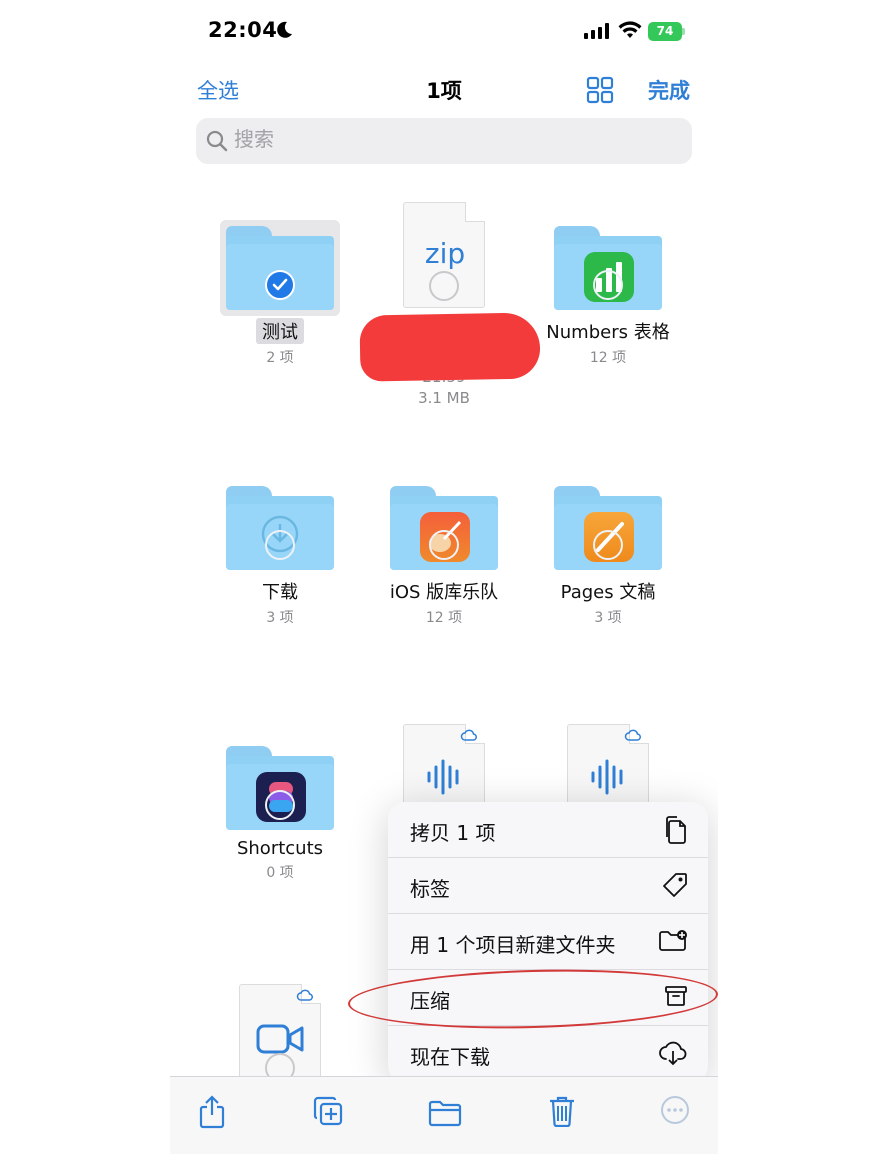 The width and height of the screenshot is (888, 1154). What do you see at coordinates (430, 1001) in the screenshot?
I see `menu-item-label: 压缩` at bounding box center [430, 1001].